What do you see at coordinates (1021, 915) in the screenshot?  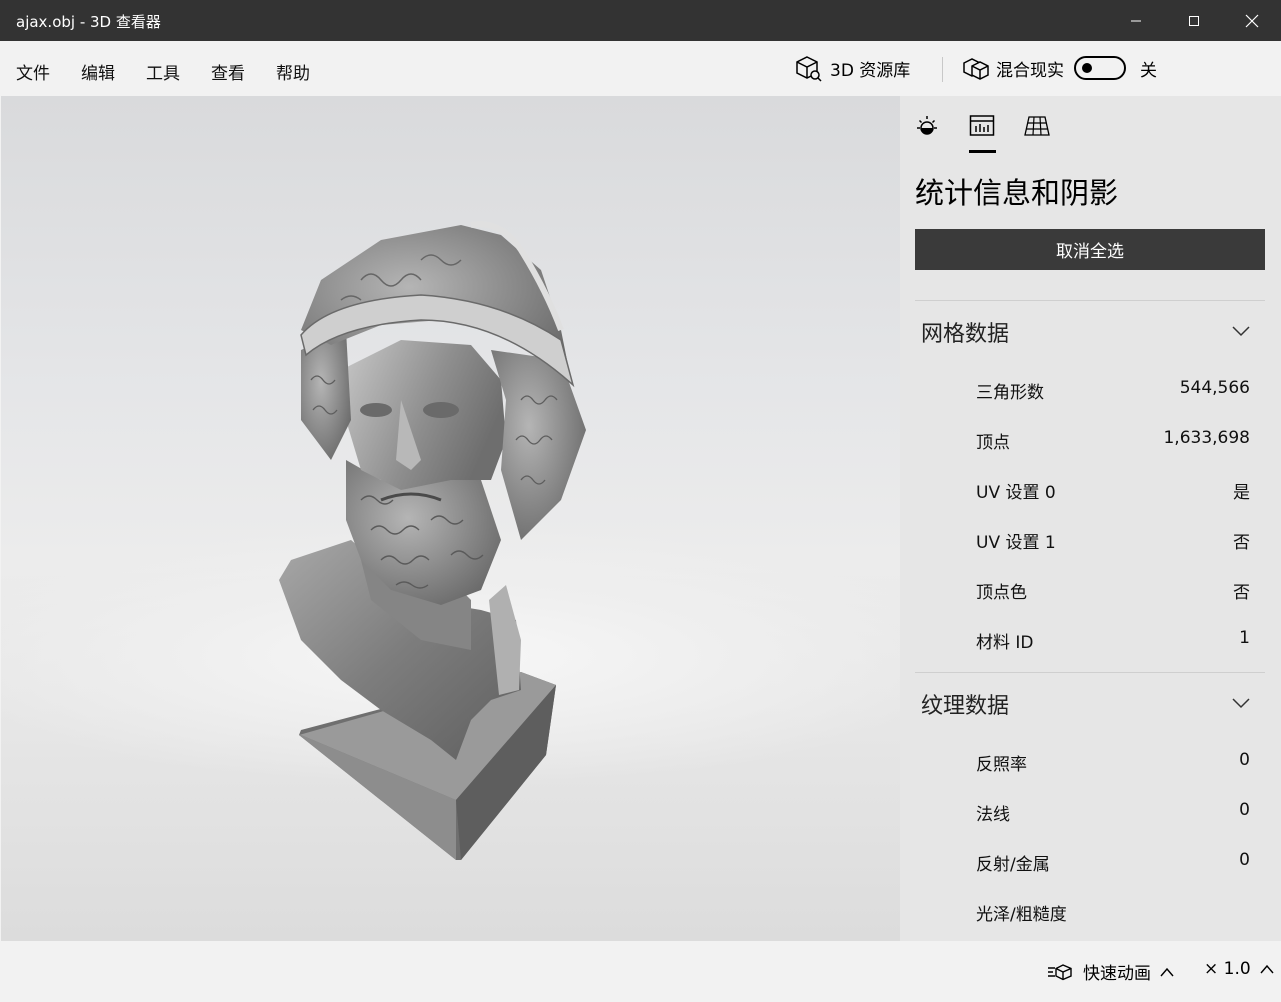 I see `texture-row-label: 光泽/粗糙度` at bounding box center [1021, 915].